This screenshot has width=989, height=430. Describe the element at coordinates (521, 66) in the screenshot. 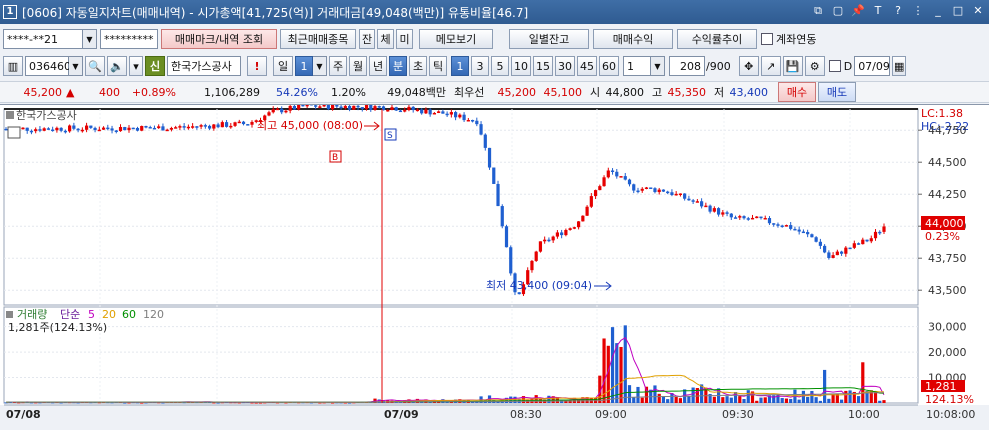

I see `minute-10: 10` at that location.